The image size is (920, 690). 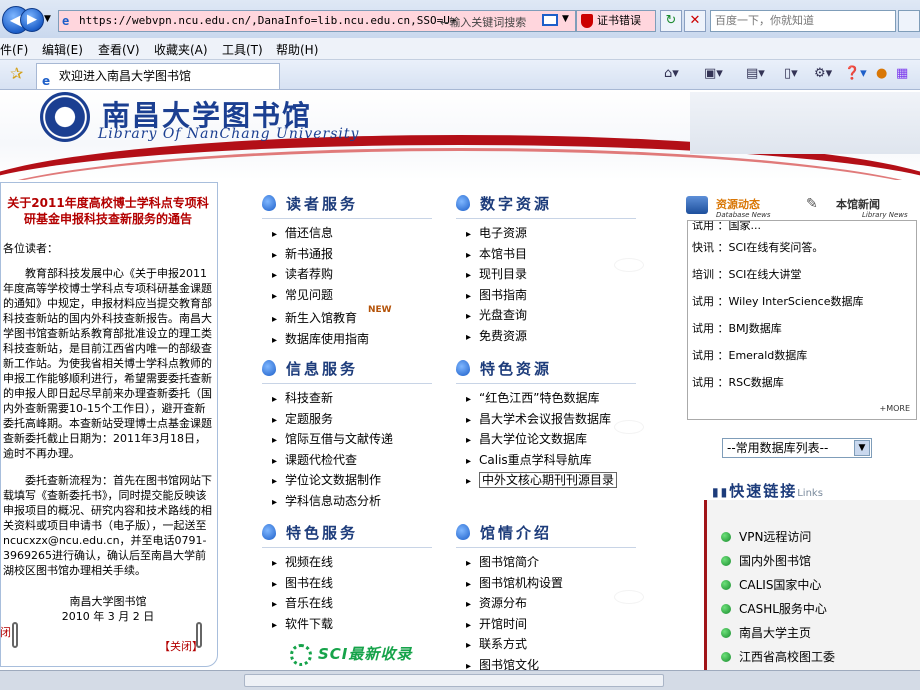 I want to click on forward-button: ▶, so click(x=32, y=20).